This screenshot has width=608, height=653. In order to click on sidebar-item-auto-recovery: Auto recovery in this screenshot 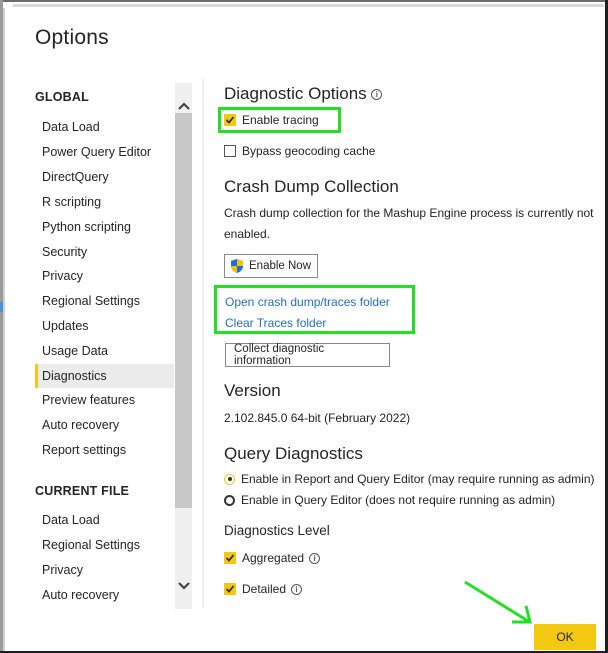, I will do `click(104, 425)`.